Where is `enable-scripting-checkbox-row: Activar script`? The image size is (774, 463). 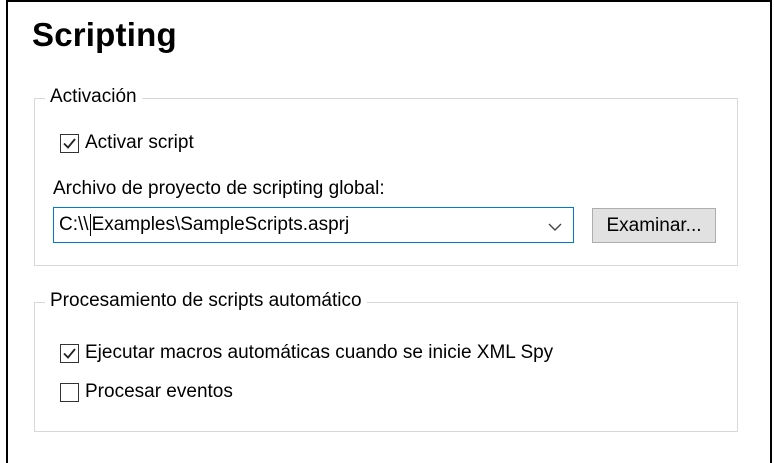 enable-scripting-checkbox-row: Activar script is located at coordinates (127, 143).